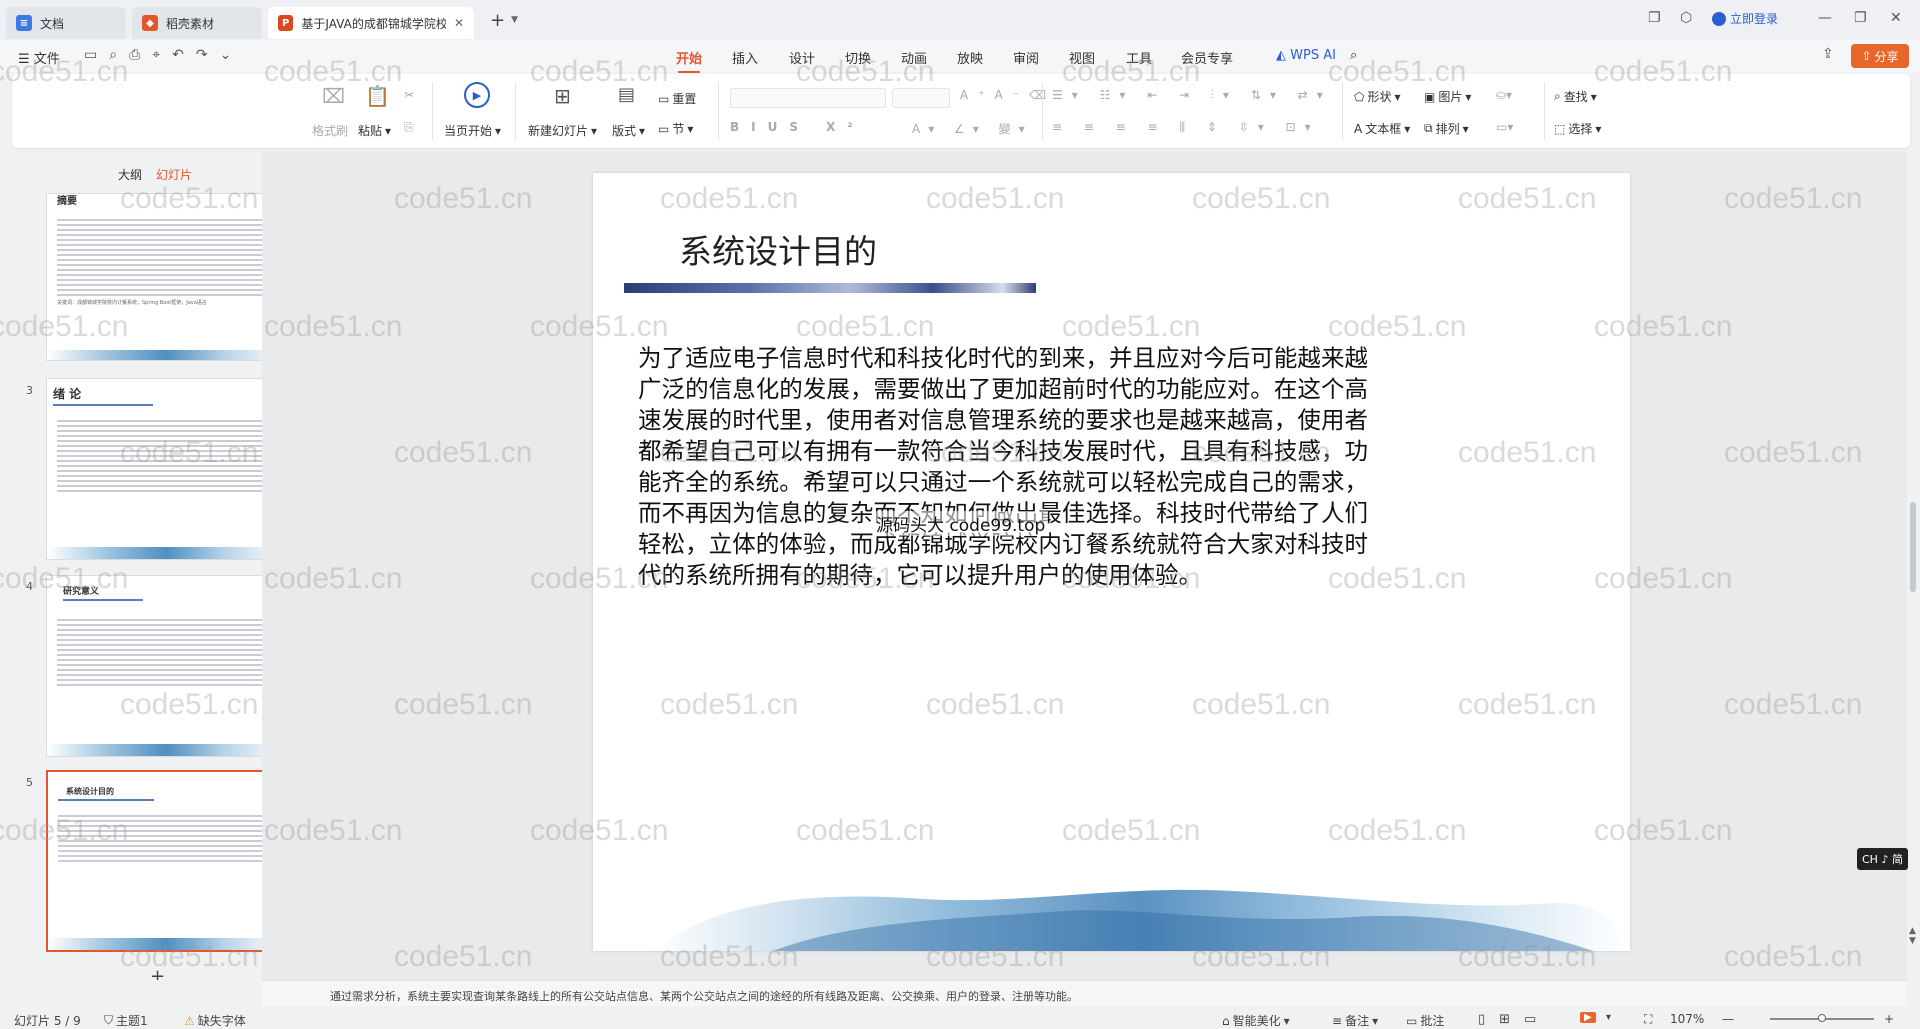 This screenshot has width=1920, height=1029. What do you see at coordinates (371, 23) in the screenshot?
I see `tab-presentation: P 基于JAVA的成都锦城学院校 ✕` at bounding box center [371, 23].